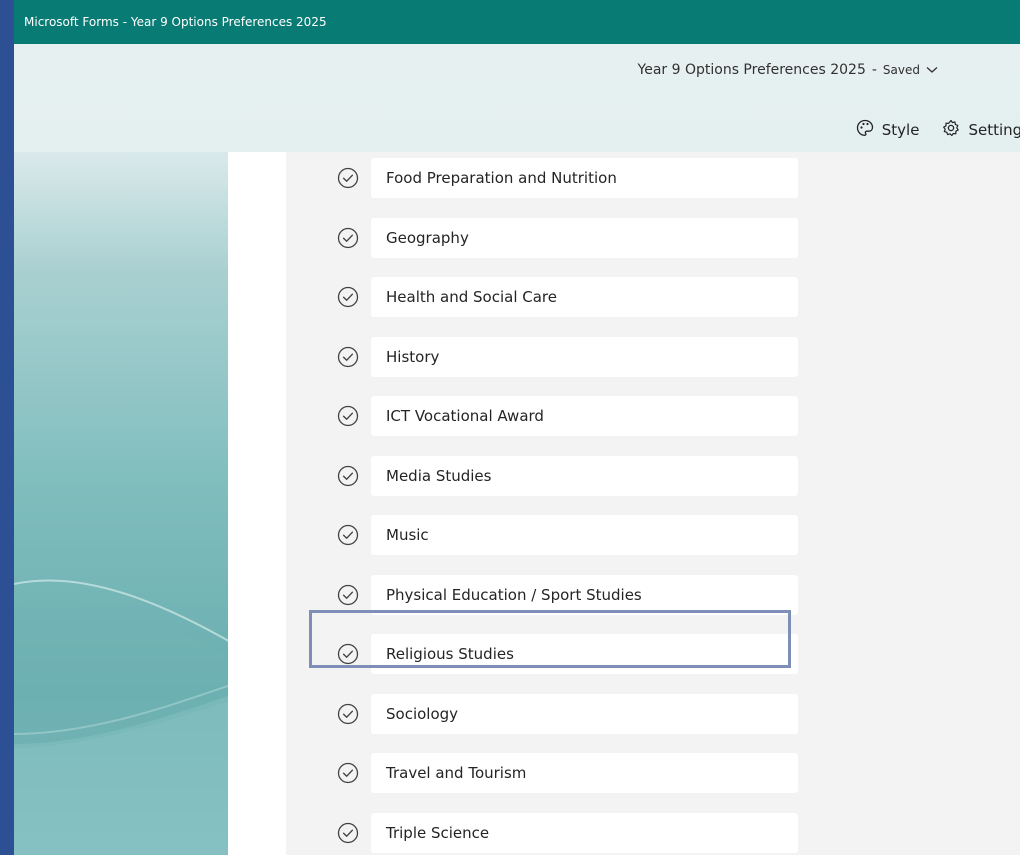  I want to click on style-button: Style, so click(887, 130).